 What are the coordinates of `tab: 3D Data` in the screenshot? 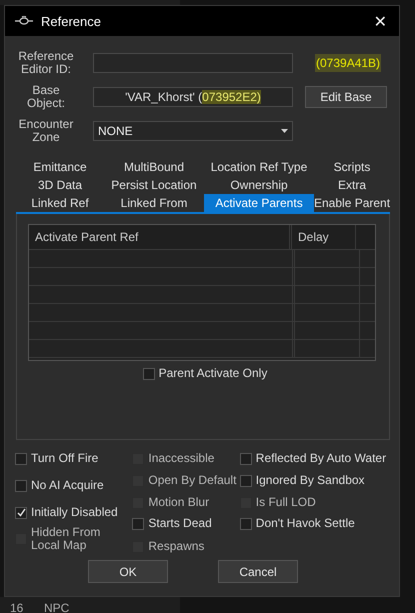 It's located at (60, 185).